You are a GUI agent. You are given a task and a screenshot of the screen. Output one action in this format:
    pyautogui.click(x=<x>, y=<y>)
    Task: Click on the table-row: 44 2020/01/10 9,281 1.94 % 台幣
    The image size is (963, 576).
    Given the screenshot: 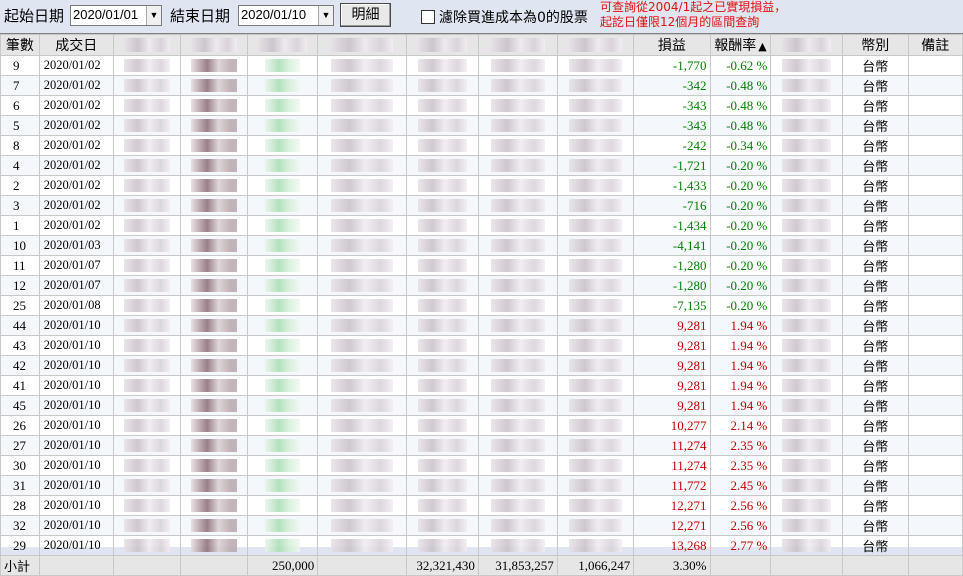 What is the action you would take?
    pyautogui.click(x=481, y=325)
    